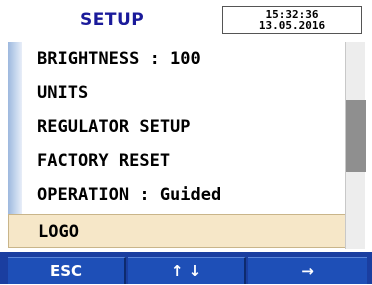 This screenshot has width=372, height=285. Describe the element at coordinates (112, 20) in the screenshot. I see `page-title: SETUP` at that location.